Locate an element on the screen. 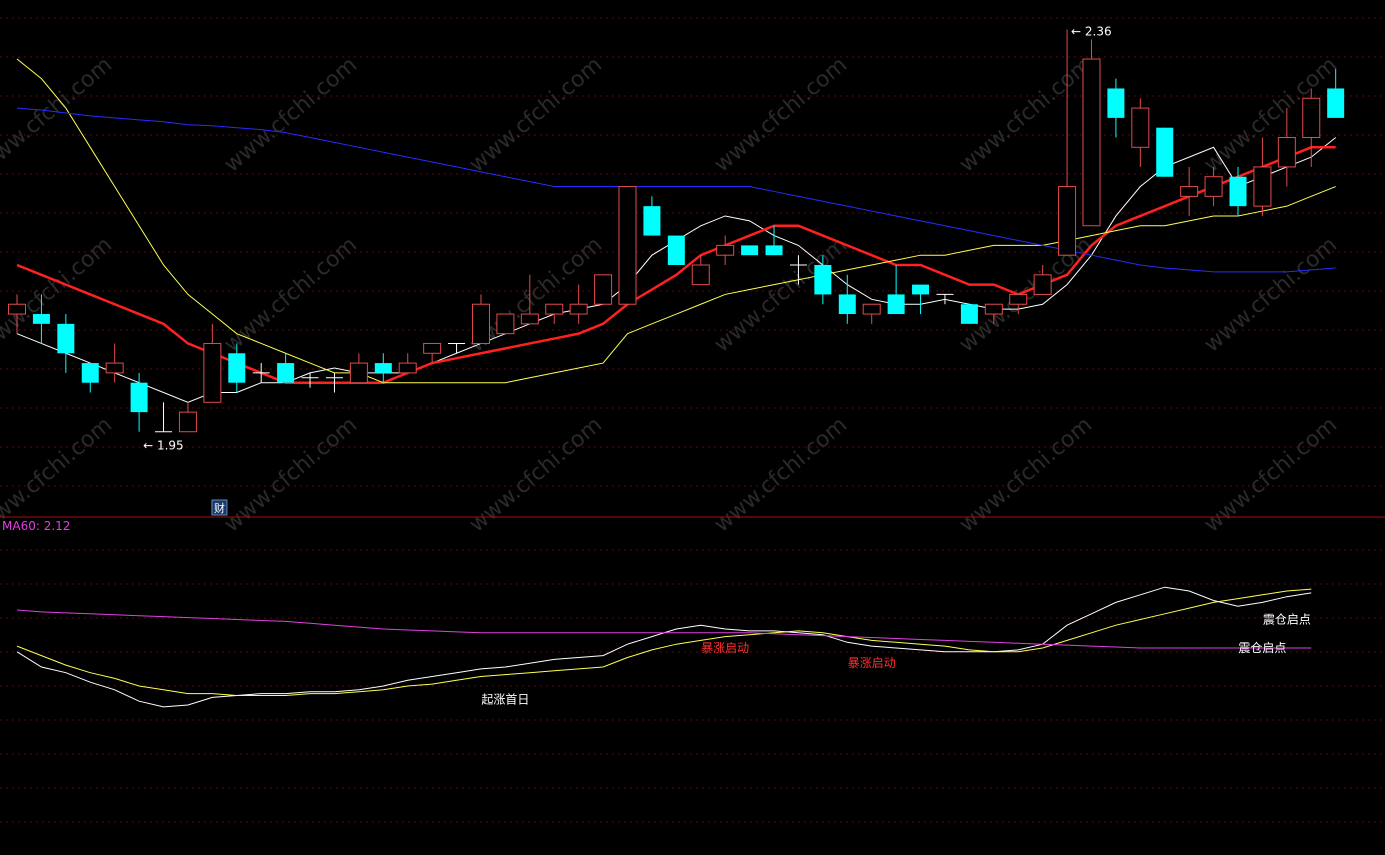  high-price-label: ← 2.36 is located at coordinates (1091, 32).